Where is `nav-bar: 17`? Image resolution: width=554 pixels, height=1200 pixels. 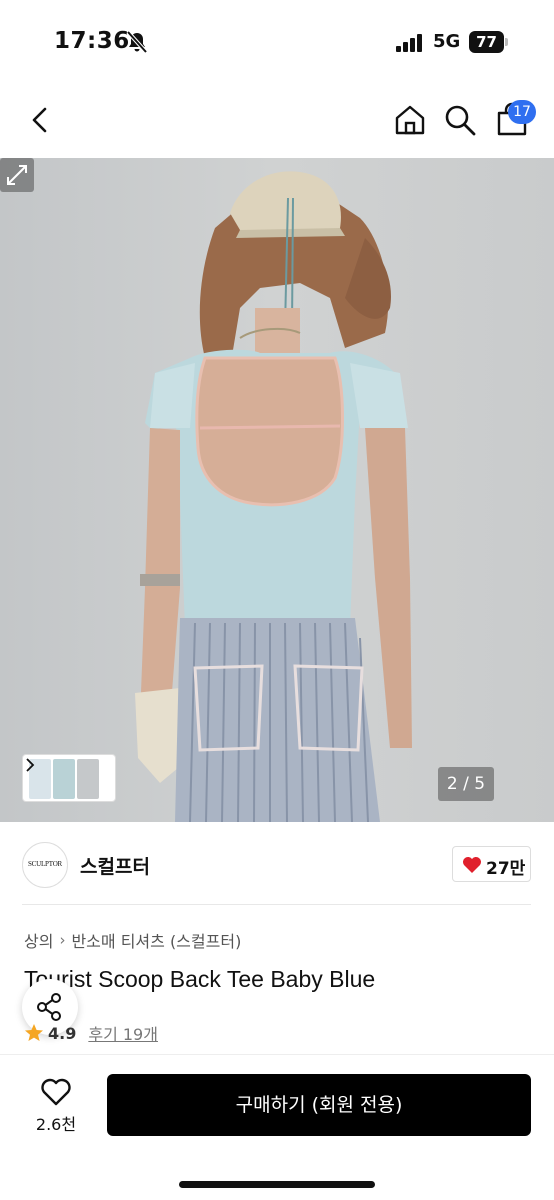 nav-bar: 17 is located at coordinates (277, 121).